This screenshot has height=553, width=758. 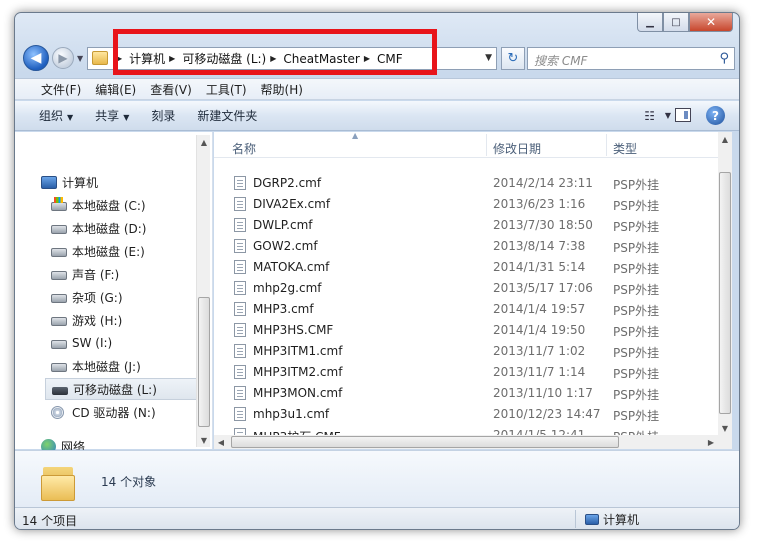 I want to click on nav-pane-scrollbar: ▲ ▼, so click(x=203, y=291).